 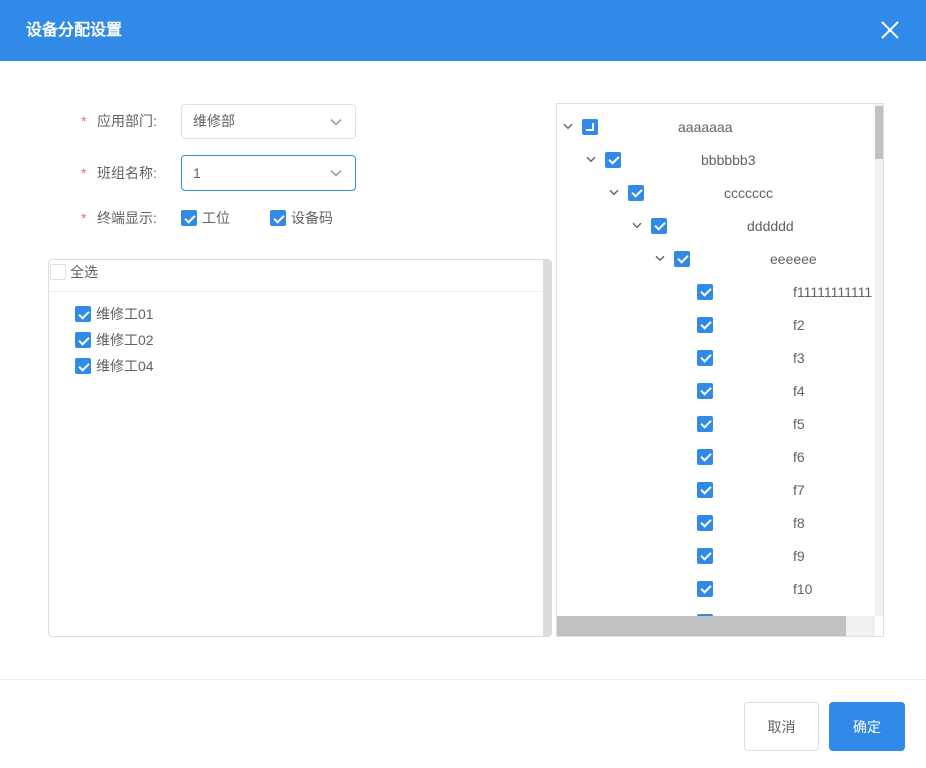 I want to click on tree-node-label: f11111111111, so click(x=833, y=291).